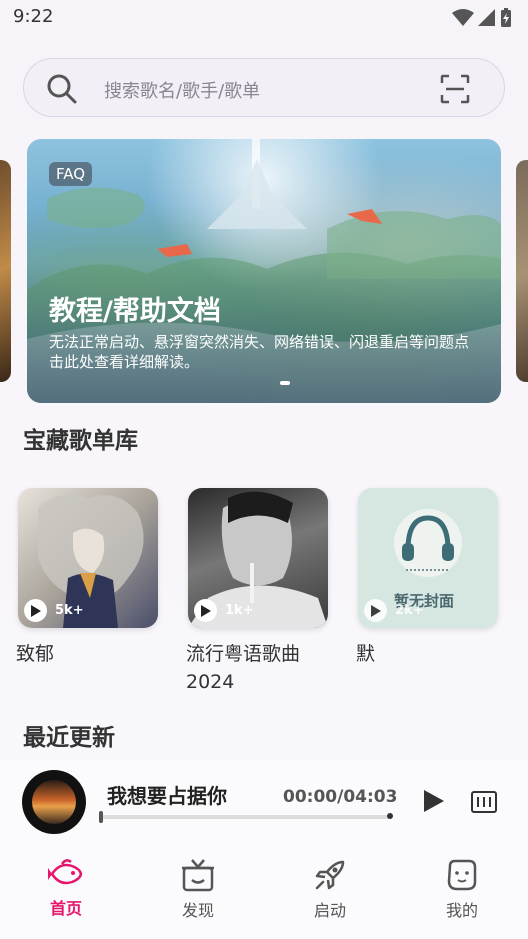  Describe the element at coordinates (80, 441) in the screenshot. I see `section-title-playlists: 宝藏歌单库` at that location.